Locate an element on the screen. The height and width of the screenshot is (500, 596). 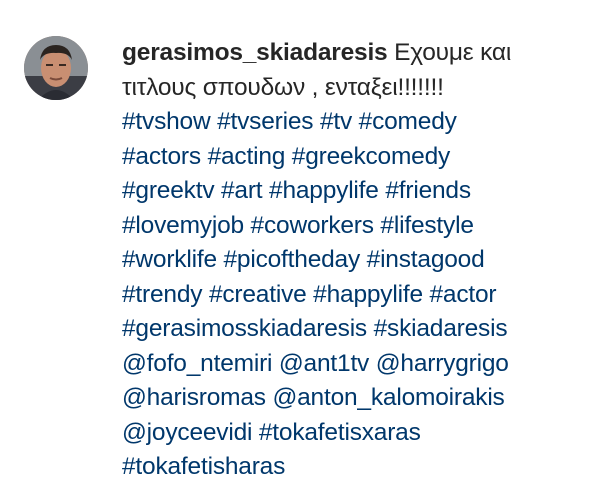
tag-line: @fofo_ntemiri @ant1tv @harrygrigo is located at coordinates (352, 364).